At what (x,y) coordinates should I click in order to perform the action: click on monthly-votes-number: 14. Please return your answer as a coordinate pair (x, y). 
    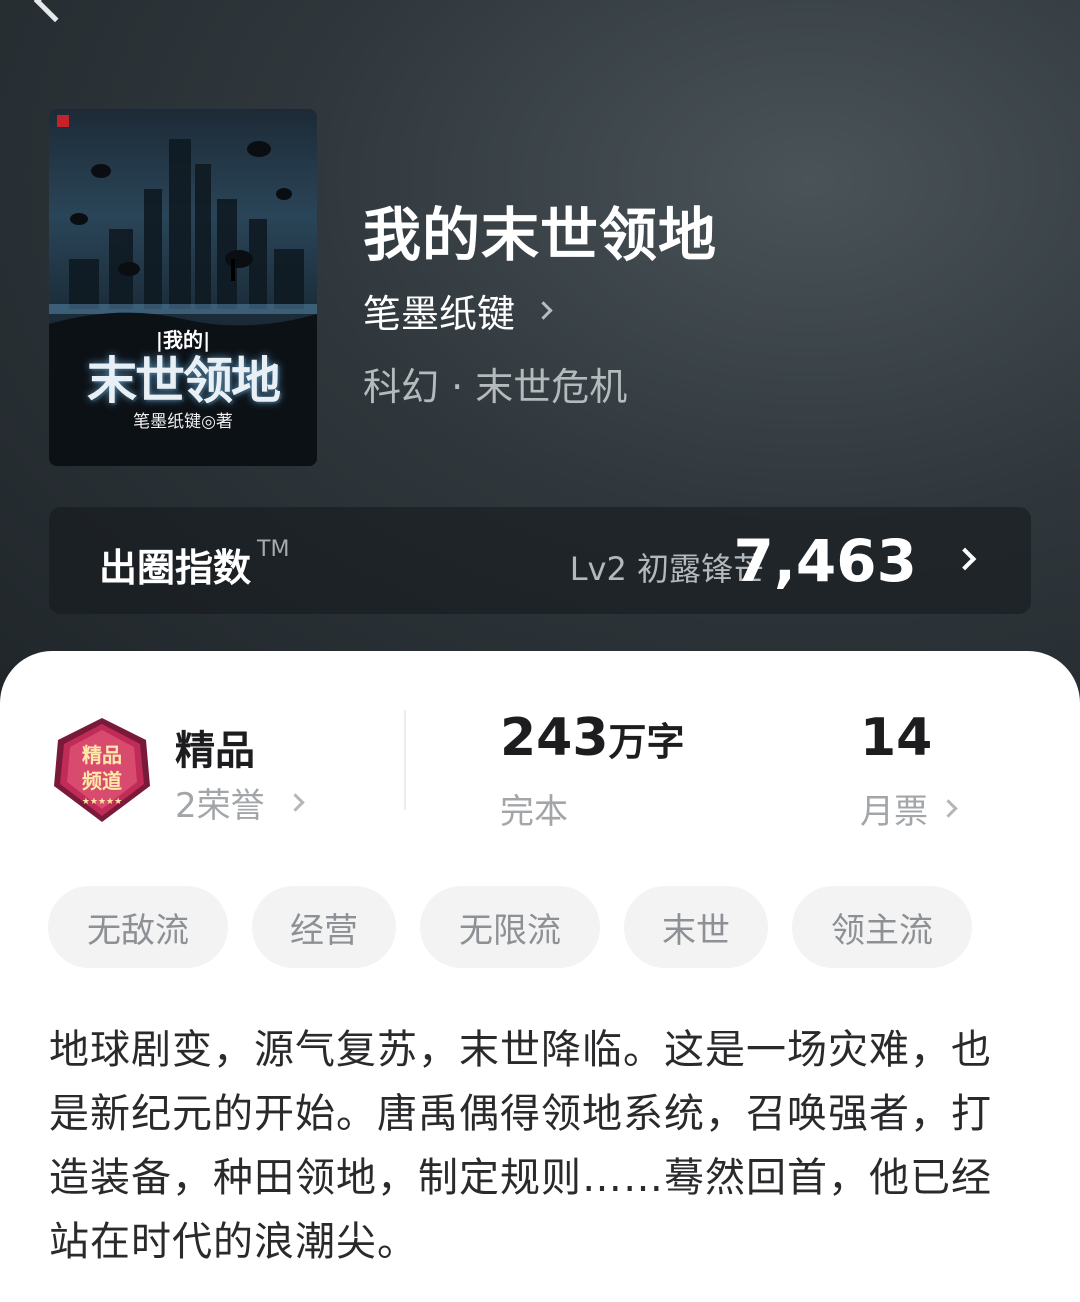
    Looking at the image, I should click on (896, 738).